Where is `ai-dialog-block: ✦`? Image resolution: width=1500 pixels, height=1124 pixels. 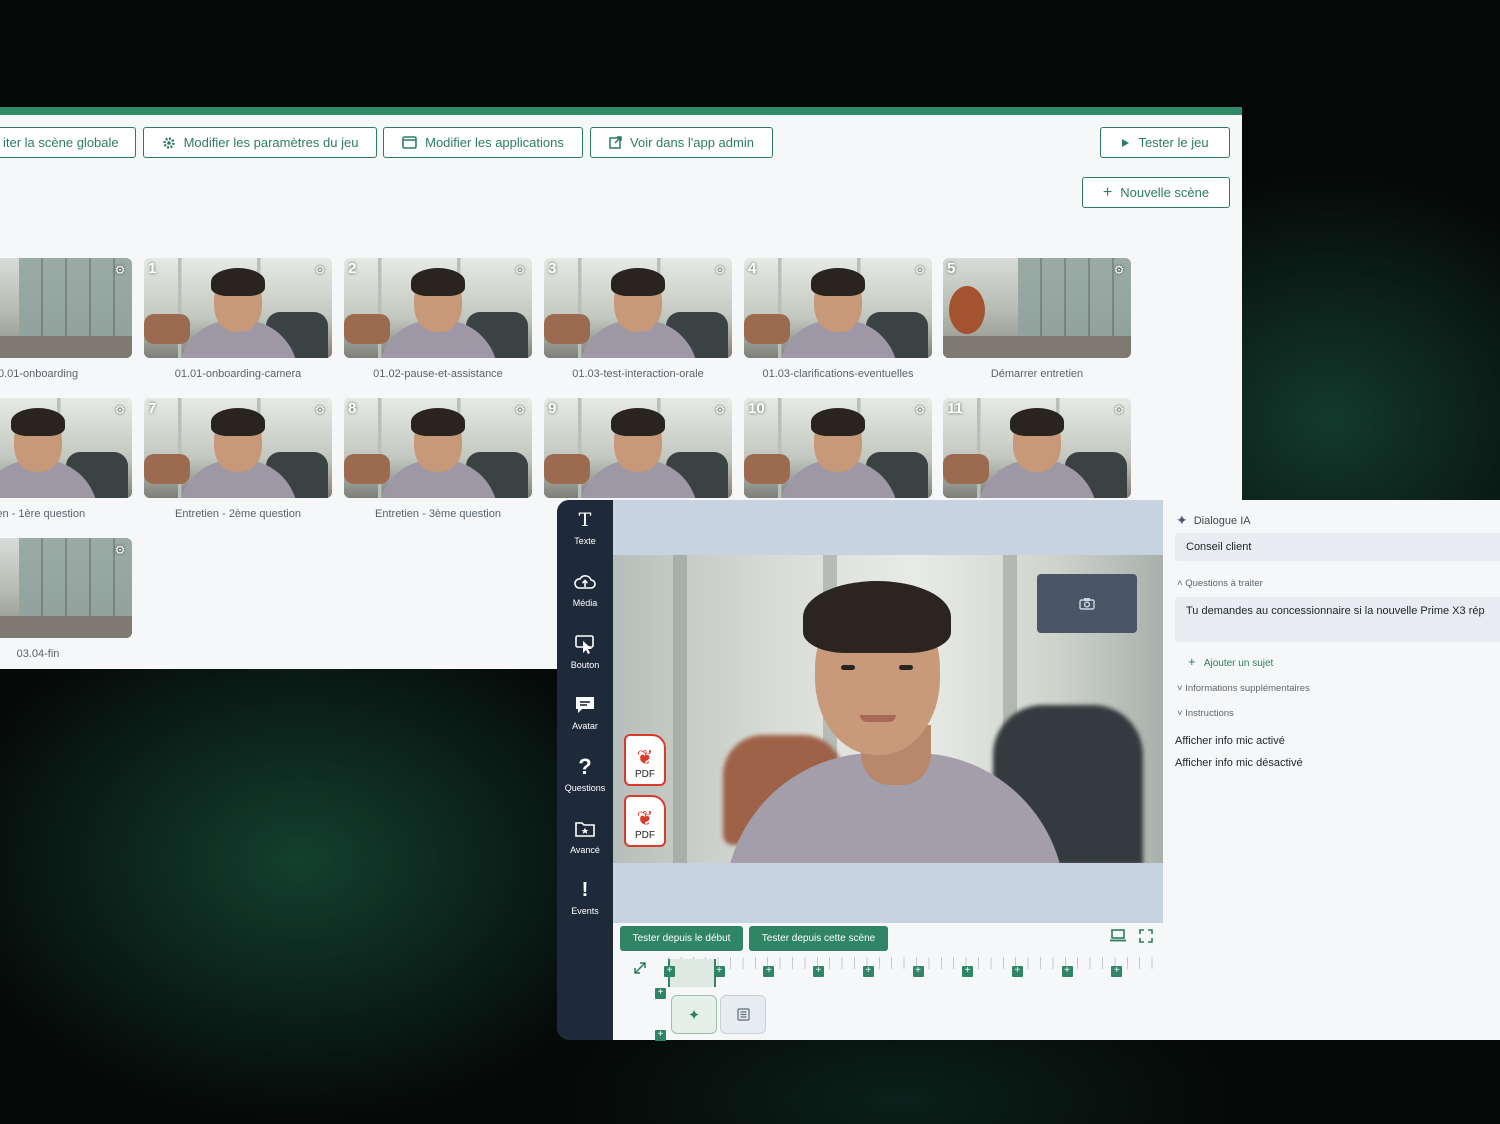 ai-dialog-block: ✦ is located at coordinates (694, 1014).